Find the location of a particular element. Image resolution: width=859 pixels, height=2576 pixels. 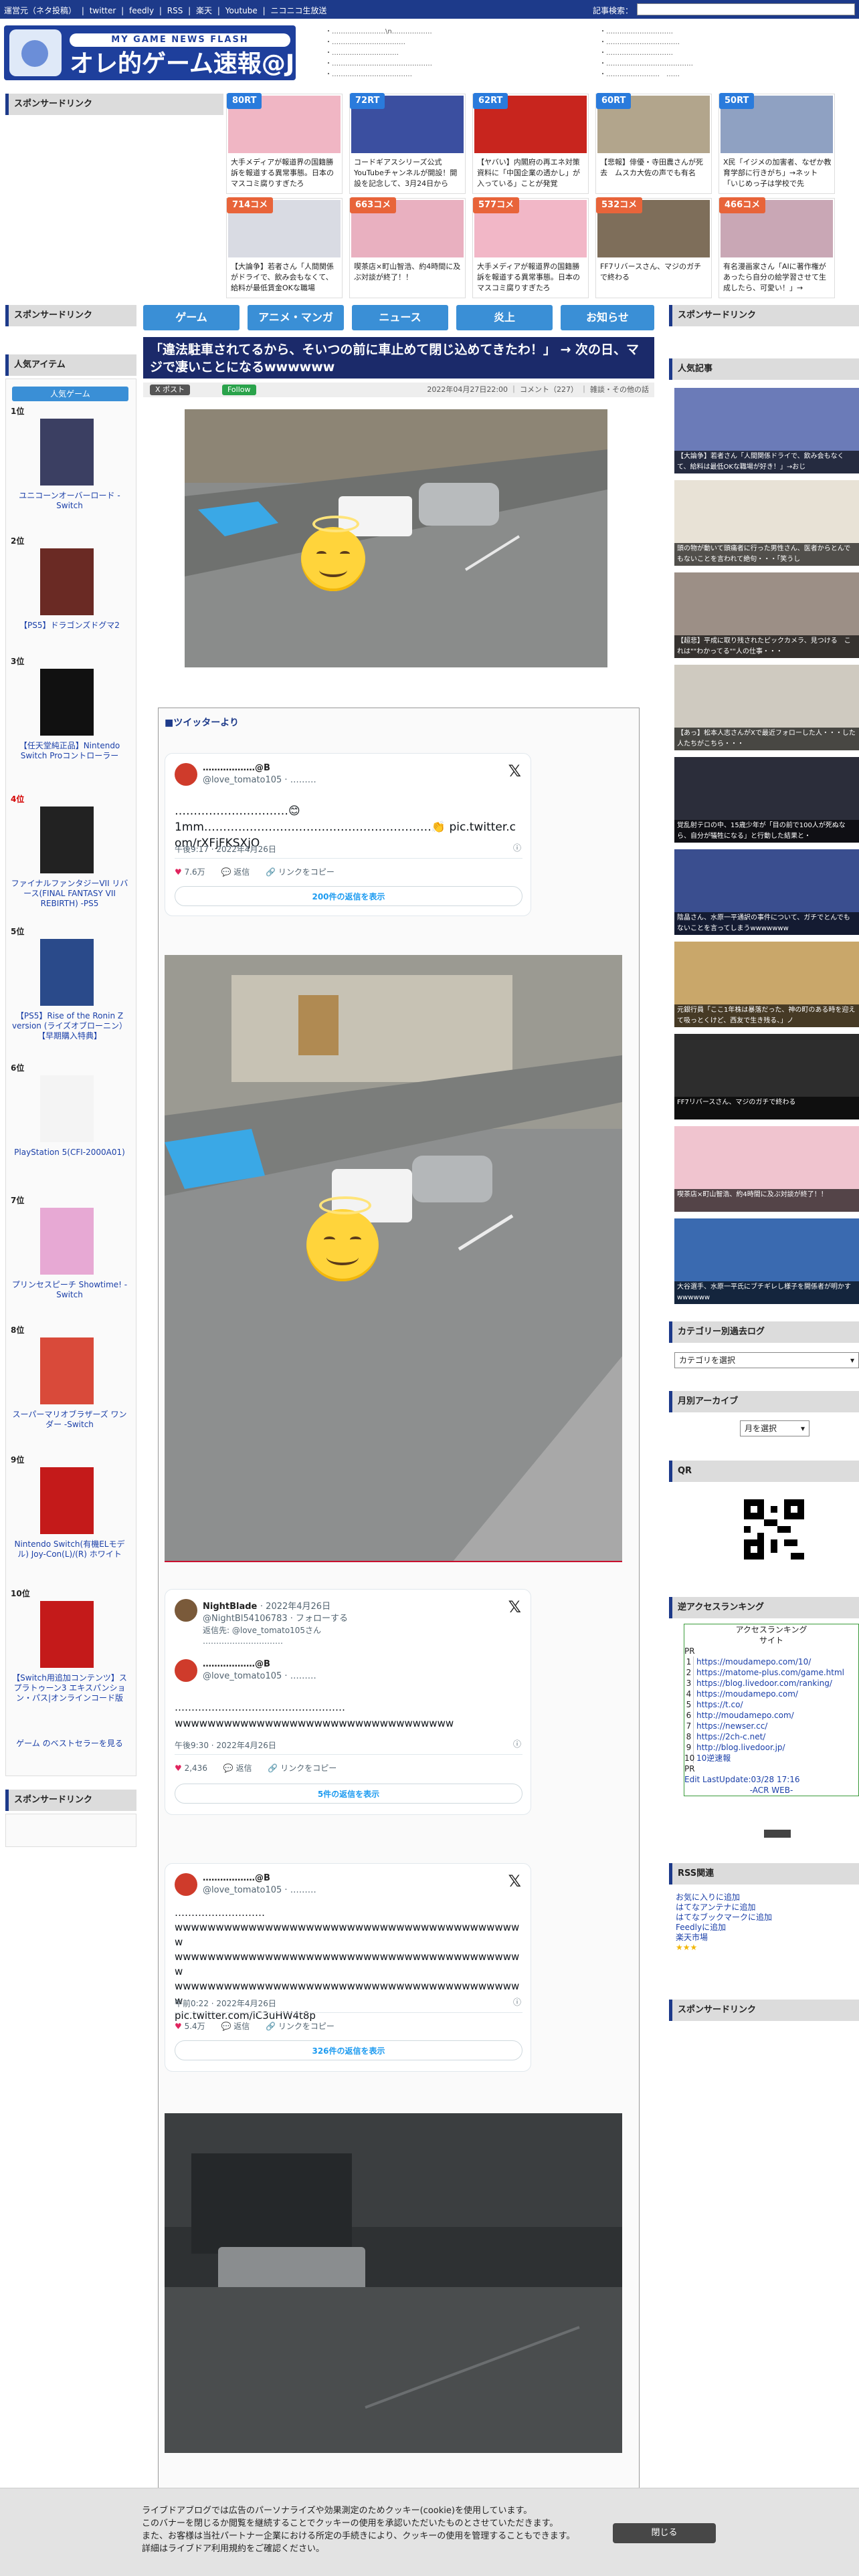

rss-link: 楽天市場 is located at coordinates (763, 1938).